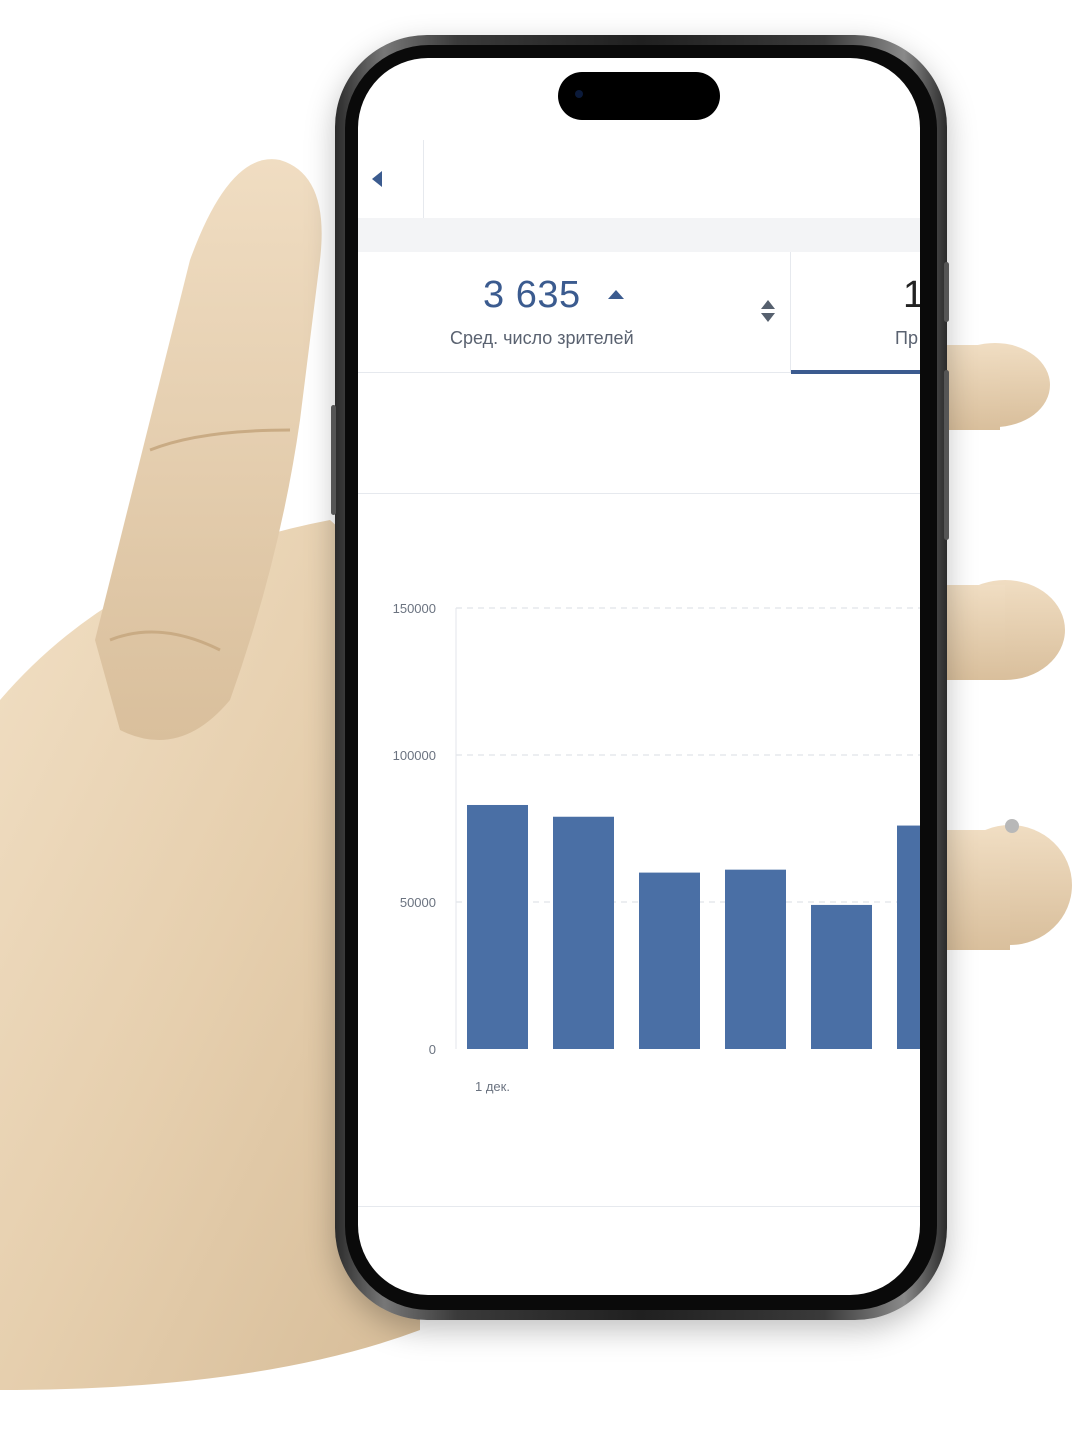  What do you see at coordinates (414, 755) in the screenshot?
I see `y-tick-label: 100000` at bounding box center [414, 755].